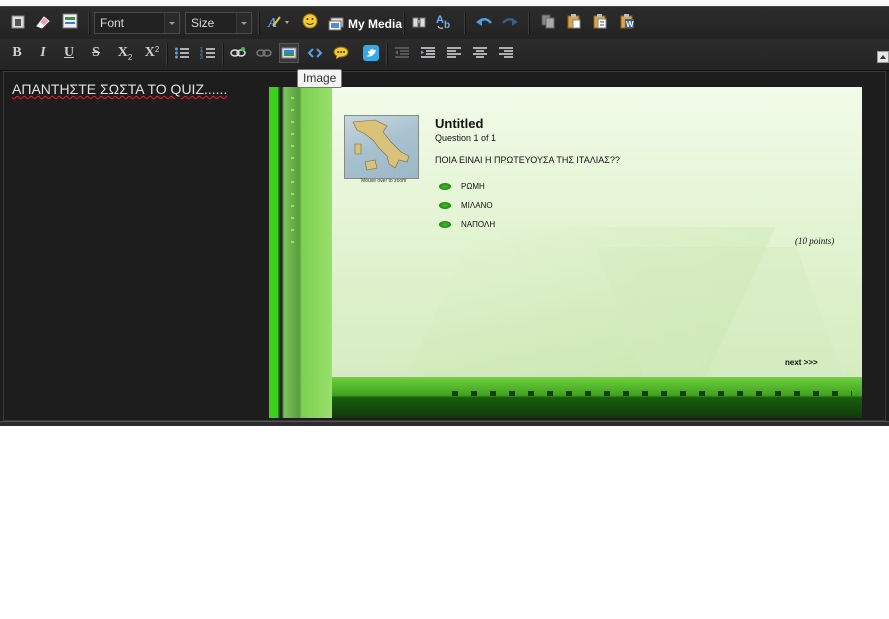 This screenshot has height=619, width=889. Describe the element at coordinates (43, 22) in the screenshot. I see `eraser-icon` at that location.